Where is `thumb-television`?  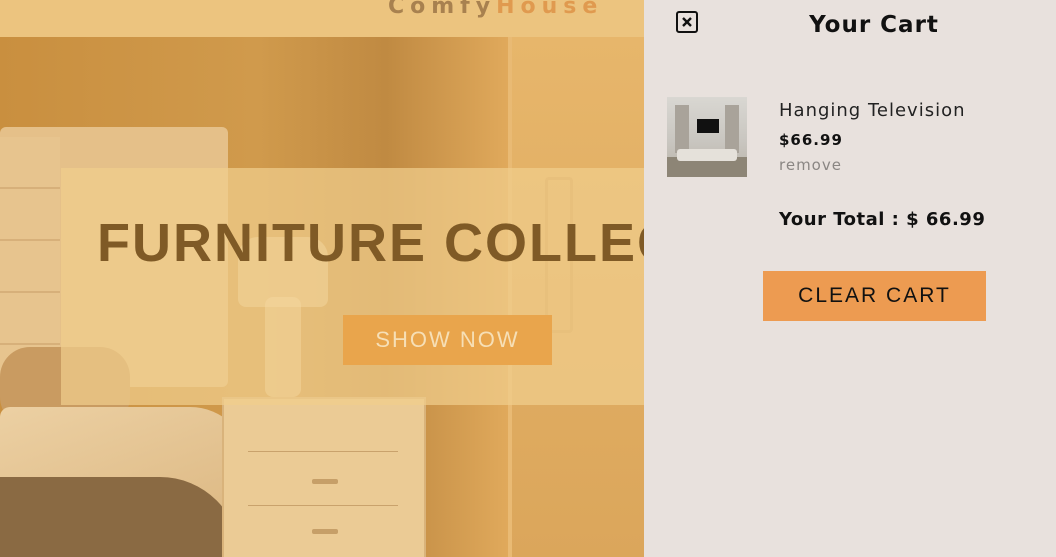 thumb-television is located at coordinates (708, 126).